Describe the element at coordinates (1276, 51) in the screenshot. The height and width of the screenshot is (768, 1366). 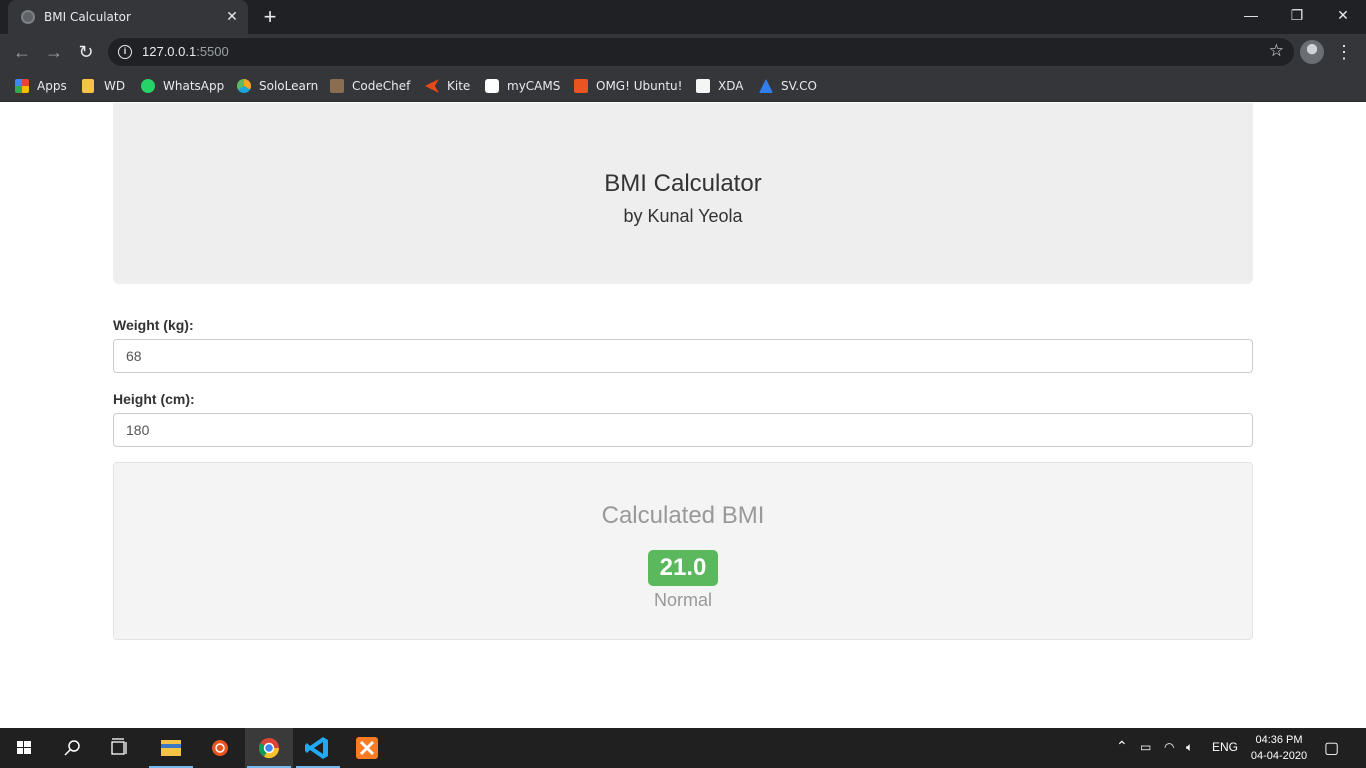
I see `bookmark-star-icon: ☆` at that location.